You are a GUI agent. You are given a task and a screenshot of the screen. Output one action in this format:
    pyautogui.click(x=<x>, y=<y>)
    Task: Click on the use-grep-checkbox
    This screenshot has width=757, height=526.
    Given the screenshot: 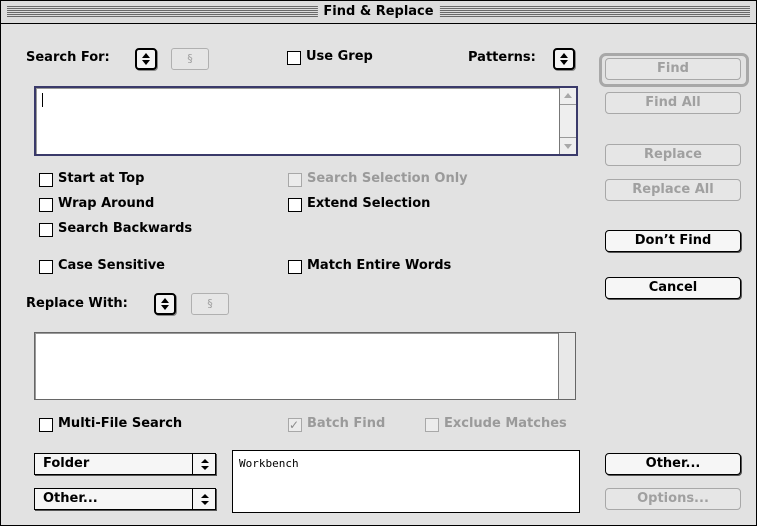 What is the action you would take?
    pyautogui.click(x=294, y=58)
    